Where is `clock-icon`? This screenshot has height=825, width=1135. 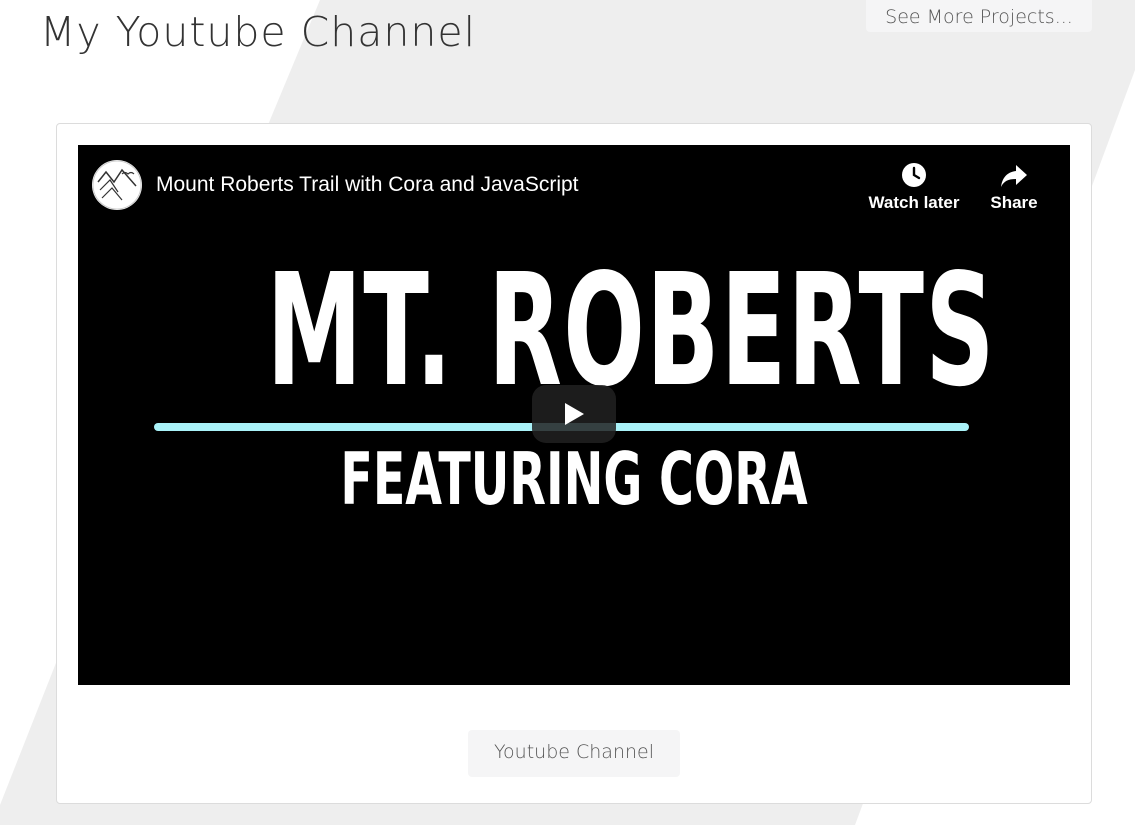 clock-icon is located at coordinates (914, 175).